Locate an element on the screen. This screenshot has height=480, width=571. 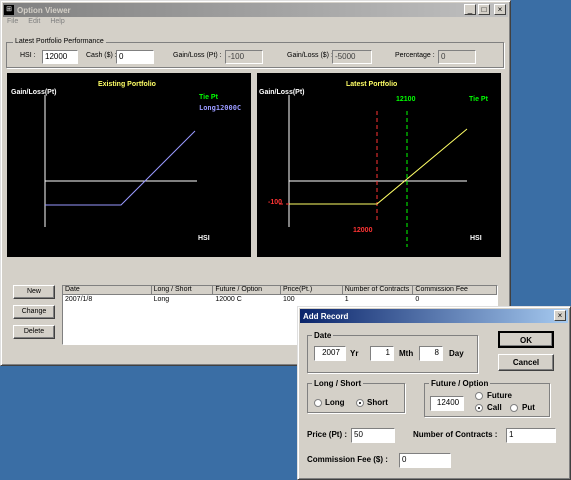
col-header-date: Date is located at coordinates (107, 290).